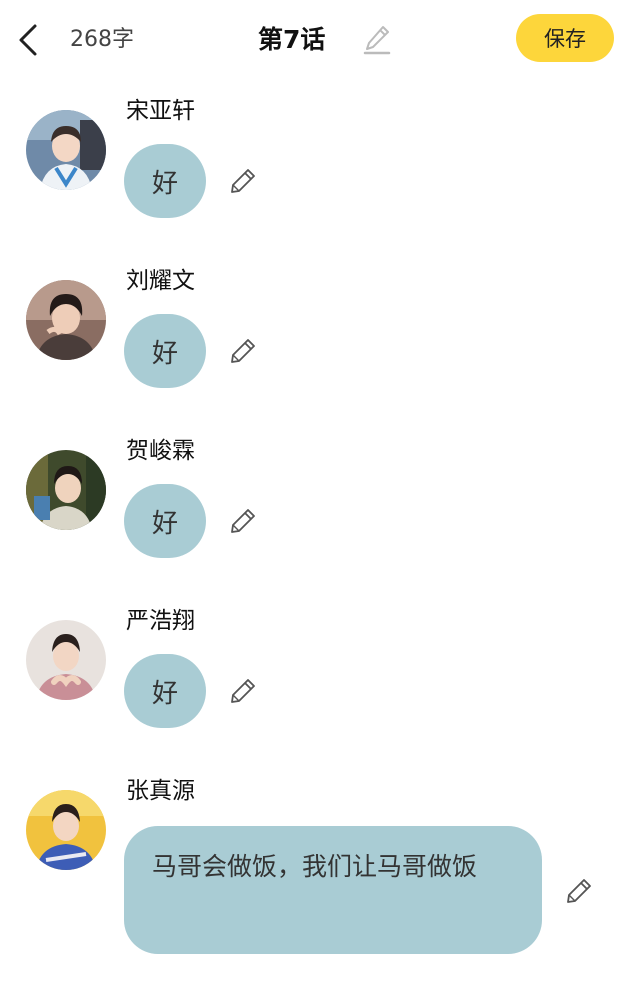 This screenshot has width=640, height=1000. I want to click on chevron-left-icon, so click(28, 40).